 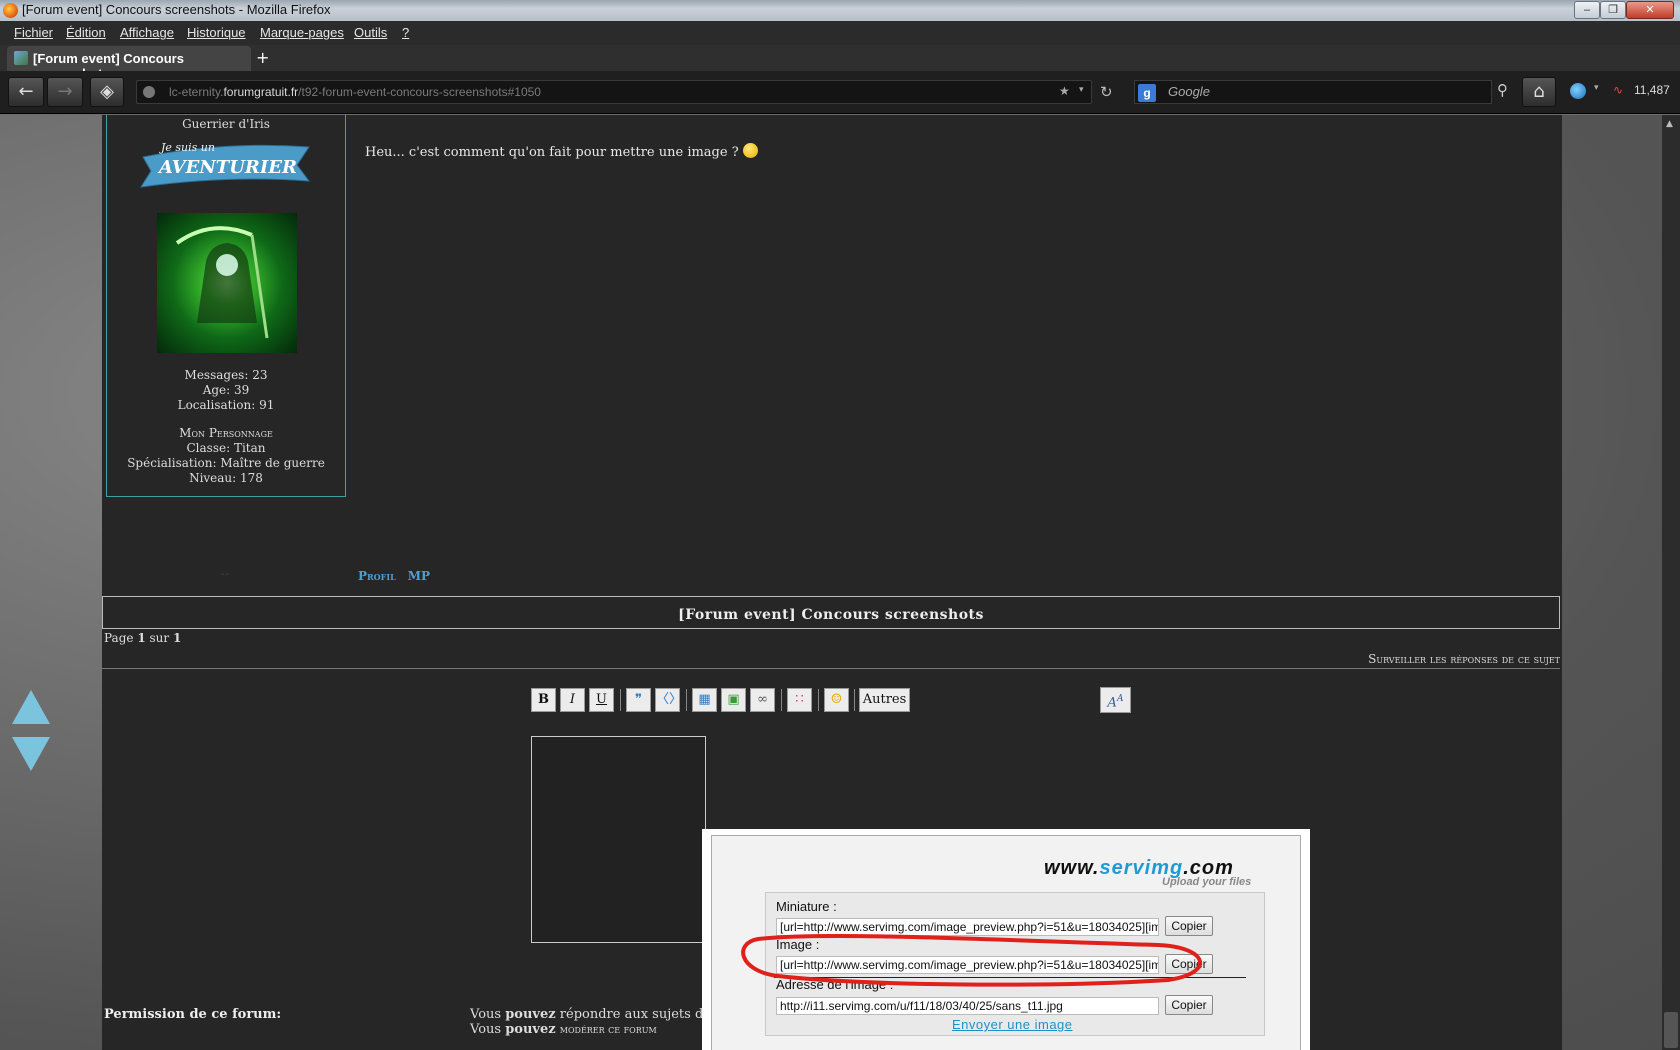 I want to click on profile-footer-decoration: ˆˆ, so click(x=225, y=578).